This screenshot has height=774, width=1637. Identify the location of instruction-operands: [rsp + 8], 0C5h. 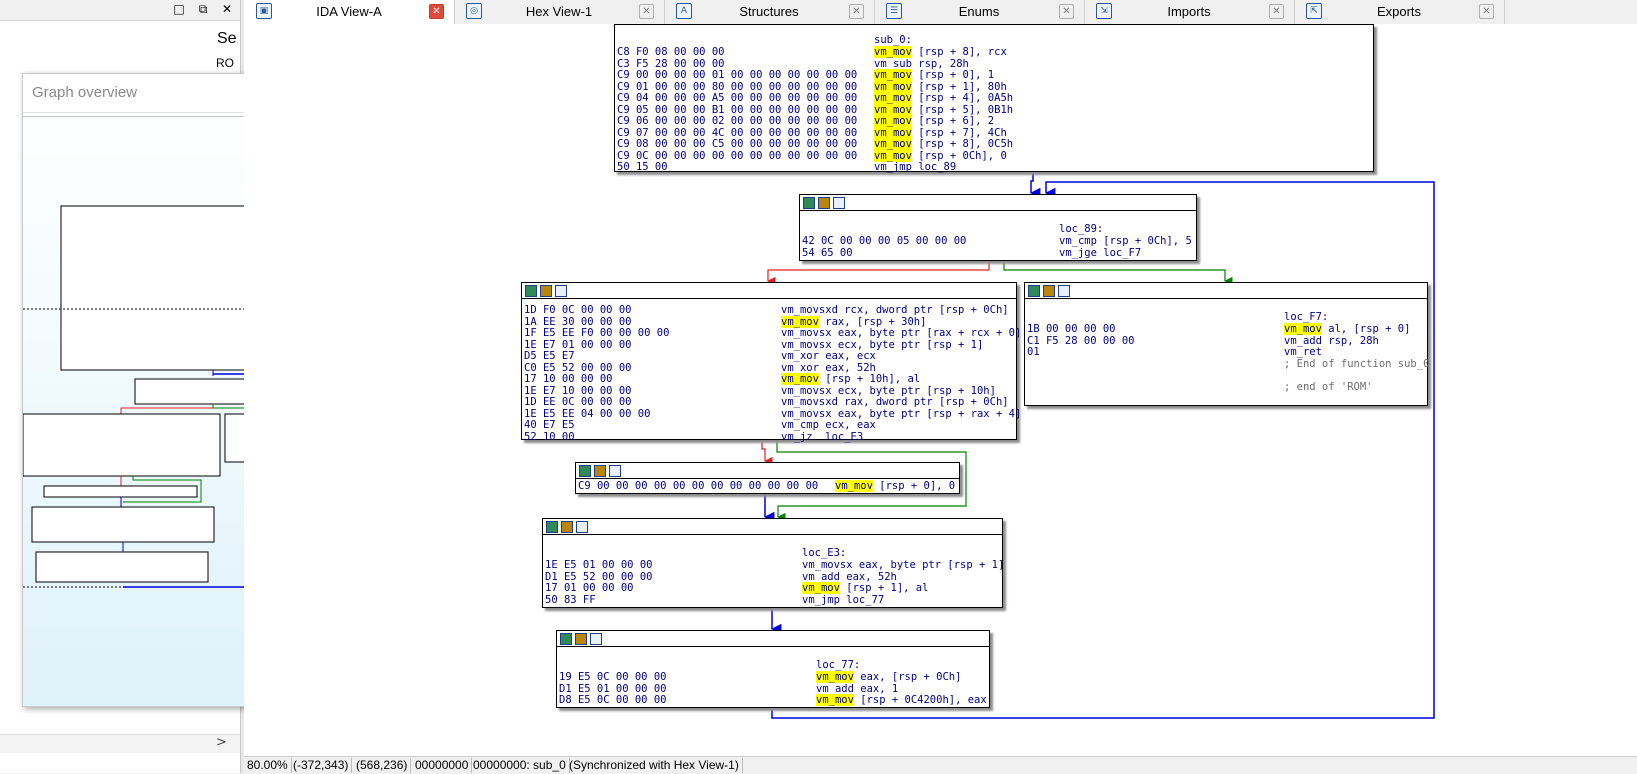
(962, 144).